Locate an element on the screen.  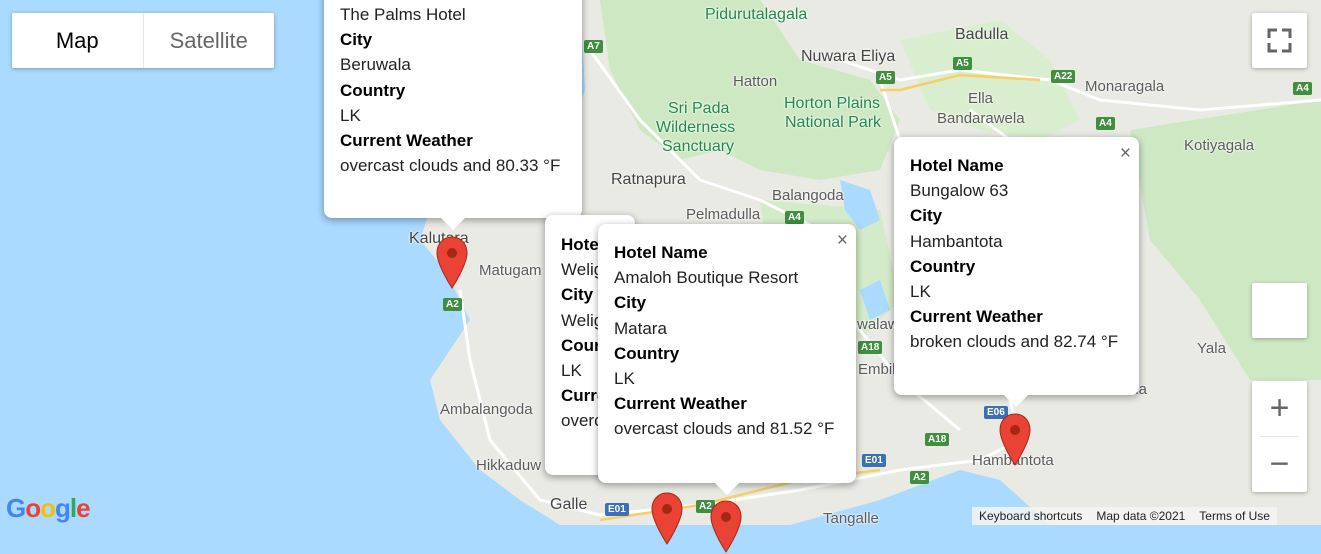
zoom-out-button: − is located at coordinates (1279, 464).